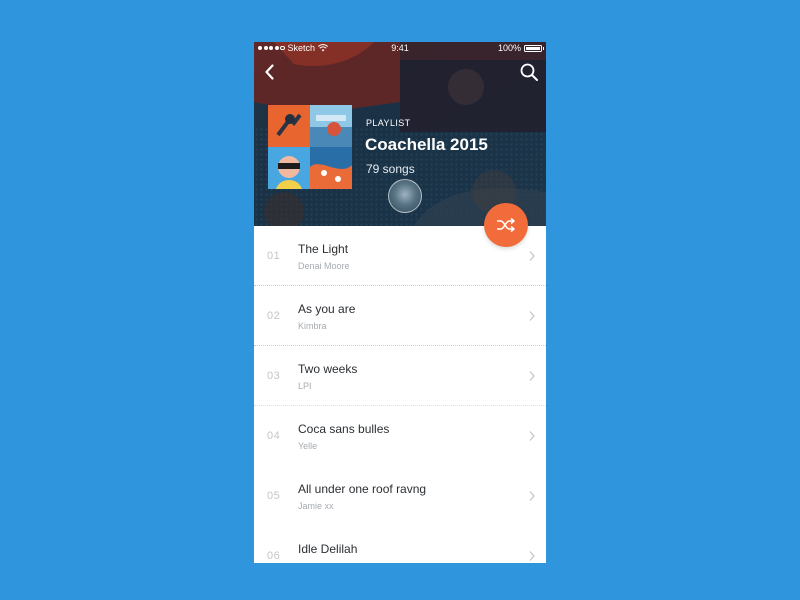 This screenshot has width=800, height=600. I want to click on battery-percent: 100%, so click(509, 48).